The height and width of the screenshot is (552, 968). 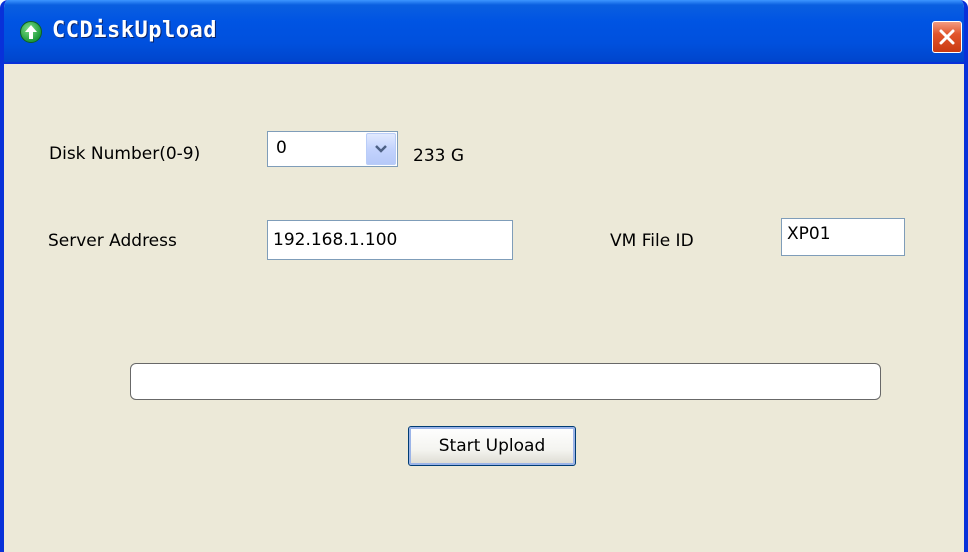 What do you see at coordinates (31, 32) in the screenshot?
I see `upload-arrow-icon` at bounding box center [31, 32].